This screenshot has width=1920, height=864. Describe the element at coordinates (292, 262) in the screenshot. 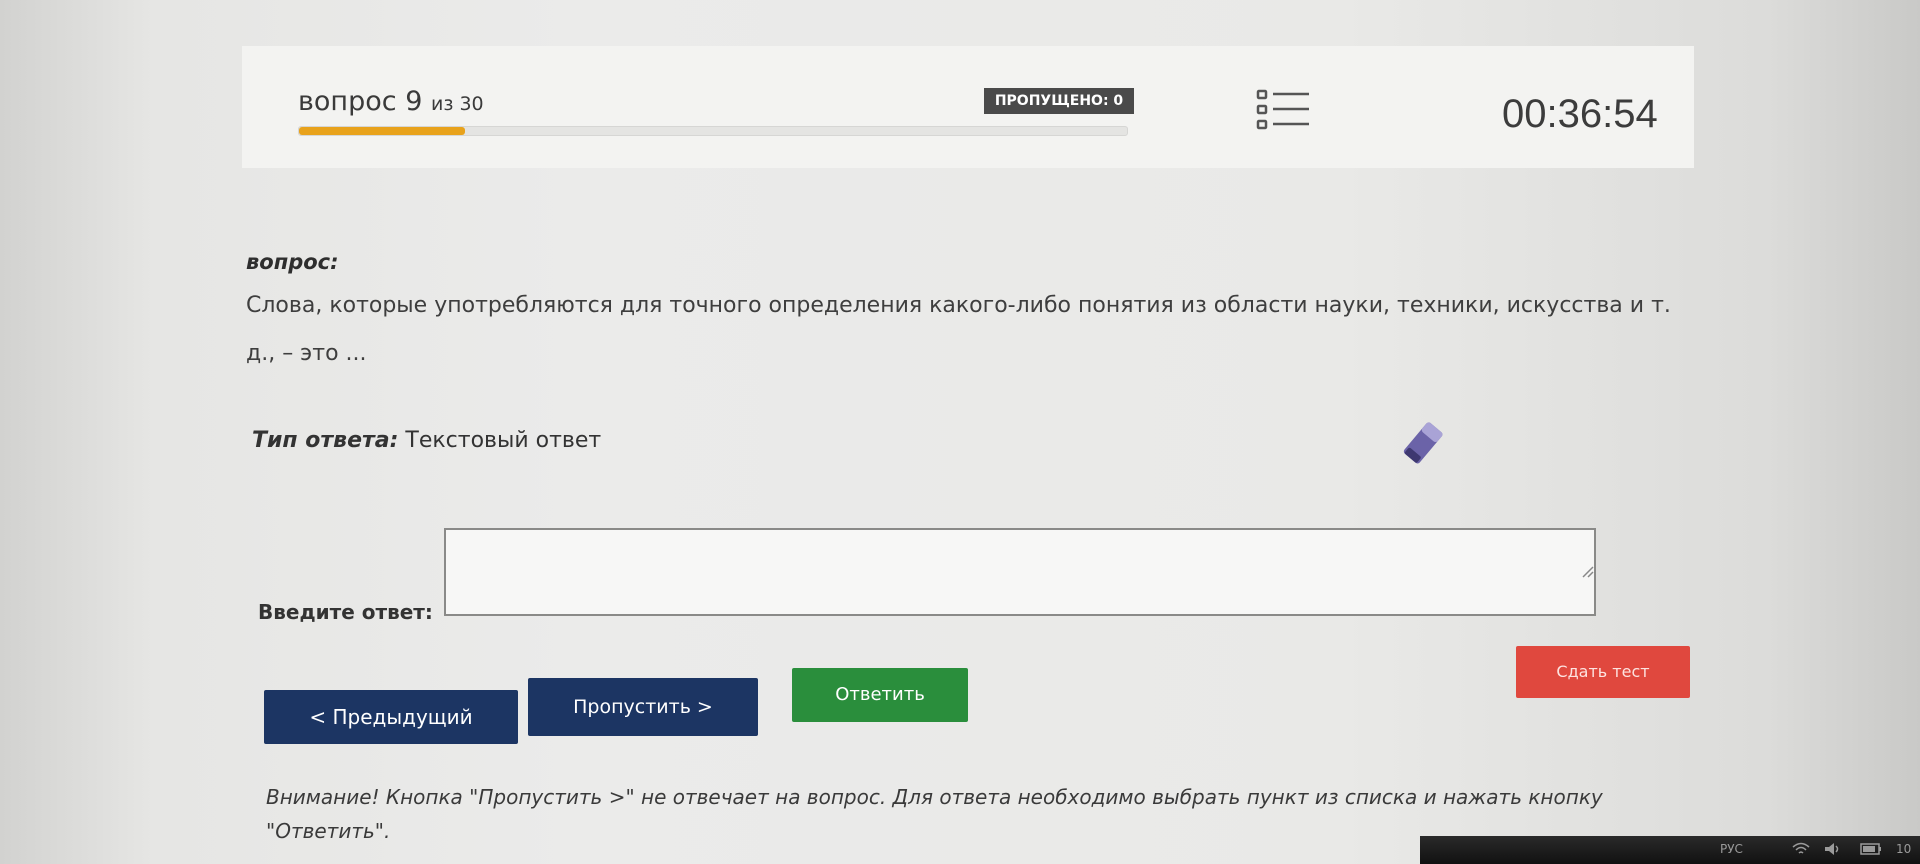

I see `question-label: вопрос:` at that location.